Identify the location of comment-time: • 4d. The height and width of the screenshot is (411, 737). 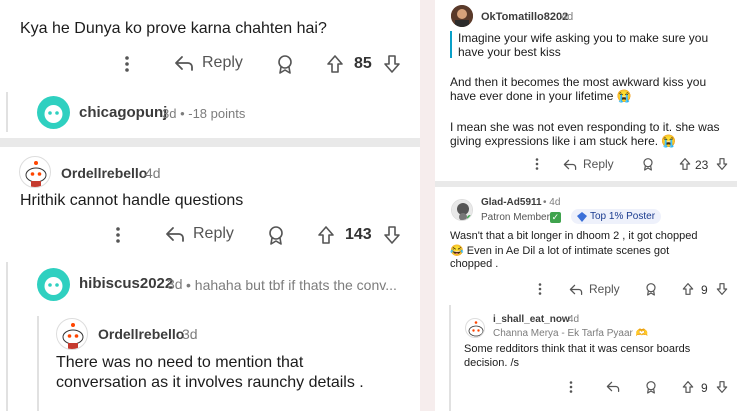
(552, 202).